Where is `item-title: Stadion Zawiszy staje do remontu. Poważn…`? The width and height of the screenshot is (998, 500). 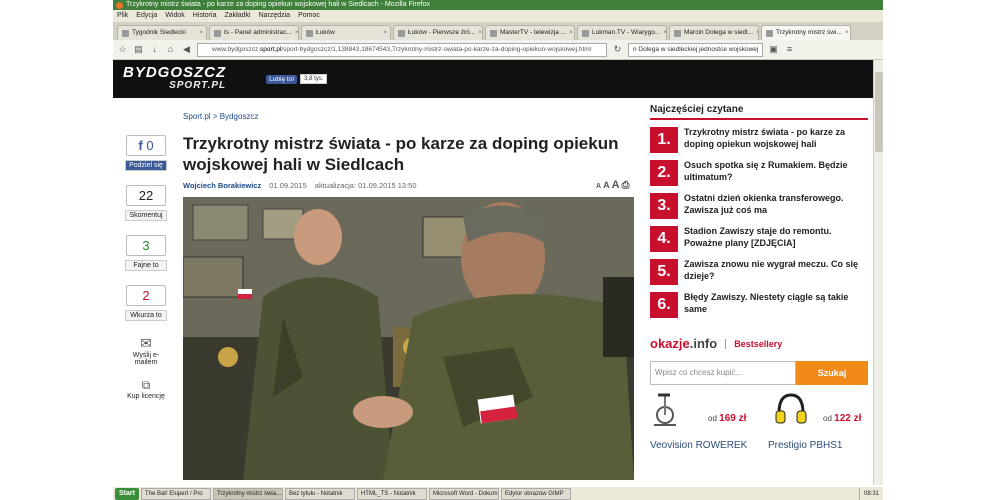 item-title: Stadion Zawiszy staje do remontu. Poważn… is located at coordinates (777, 237).